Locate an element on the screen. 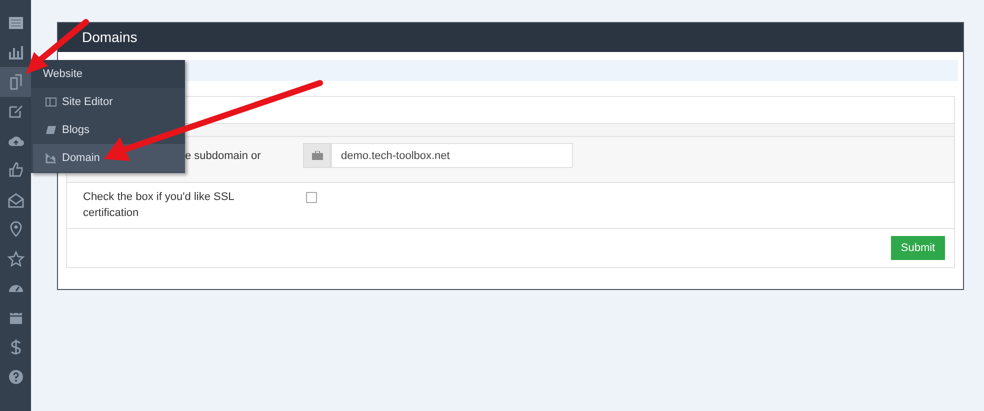 This screenshot has width=984, height=411. thumbs-up-icon is located at coordinates (15, 170).